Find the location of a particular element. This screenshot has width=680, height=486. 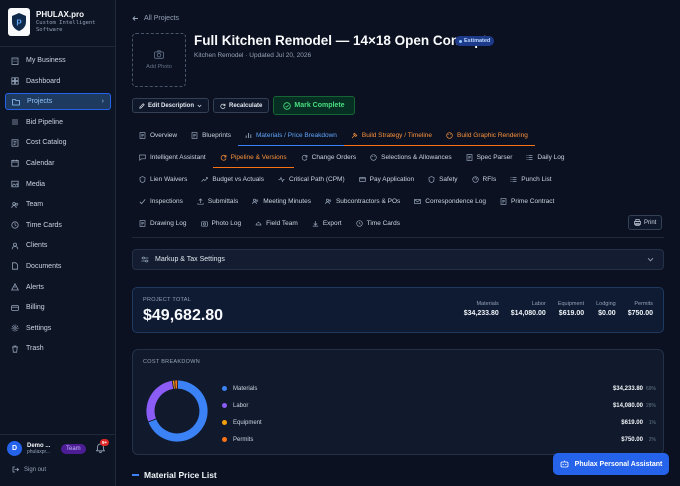

tab-correspondence-log: Correspondence Log is located at coordinates (450, 201).